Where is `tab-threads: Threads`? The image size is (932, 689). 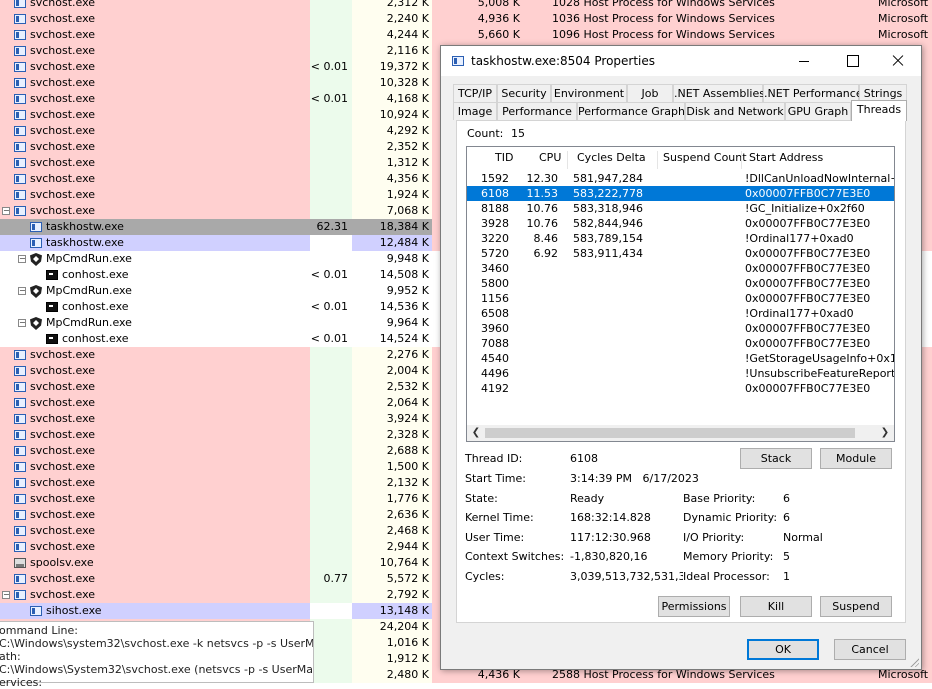
tab-threads: Threads is located at coordinates (879, 110).